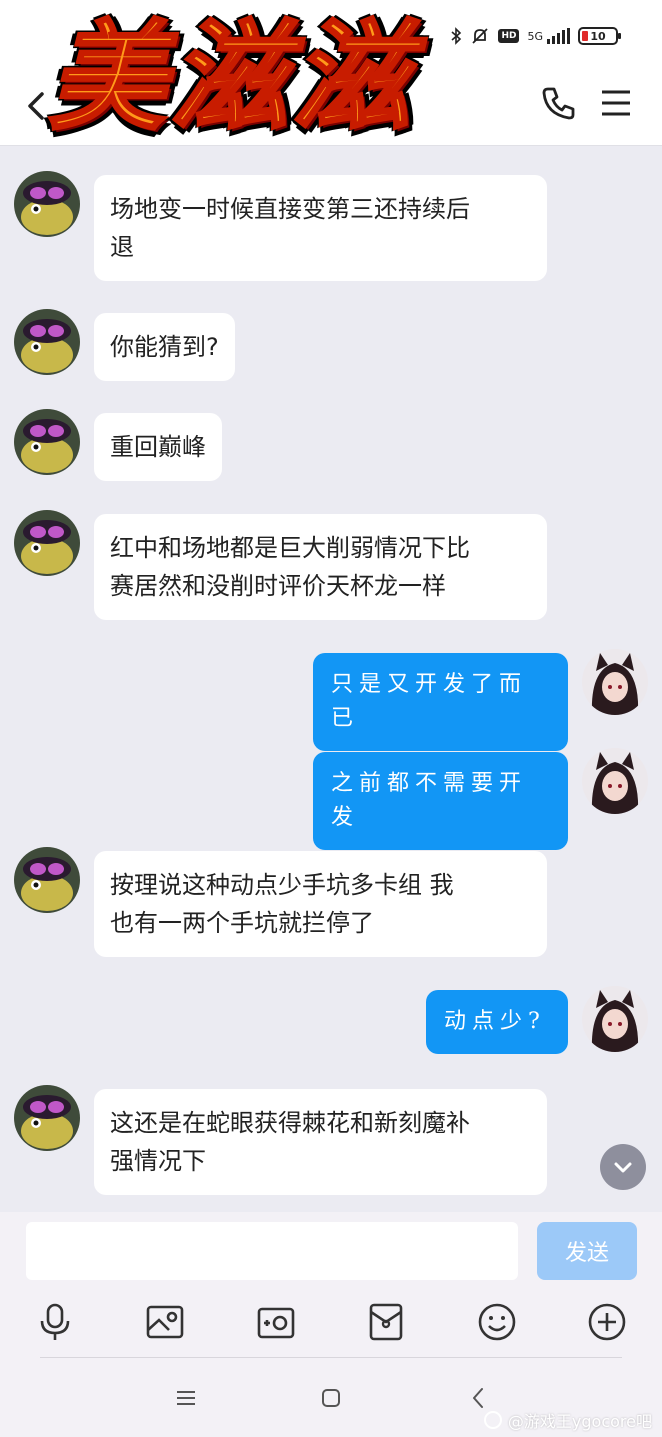 The height and width of the screenshot is (1437, 662). What do you see at coordinates (480, 36) in the screenshot?
I see `mute-bell-icon` at bounding box center [480, 36].